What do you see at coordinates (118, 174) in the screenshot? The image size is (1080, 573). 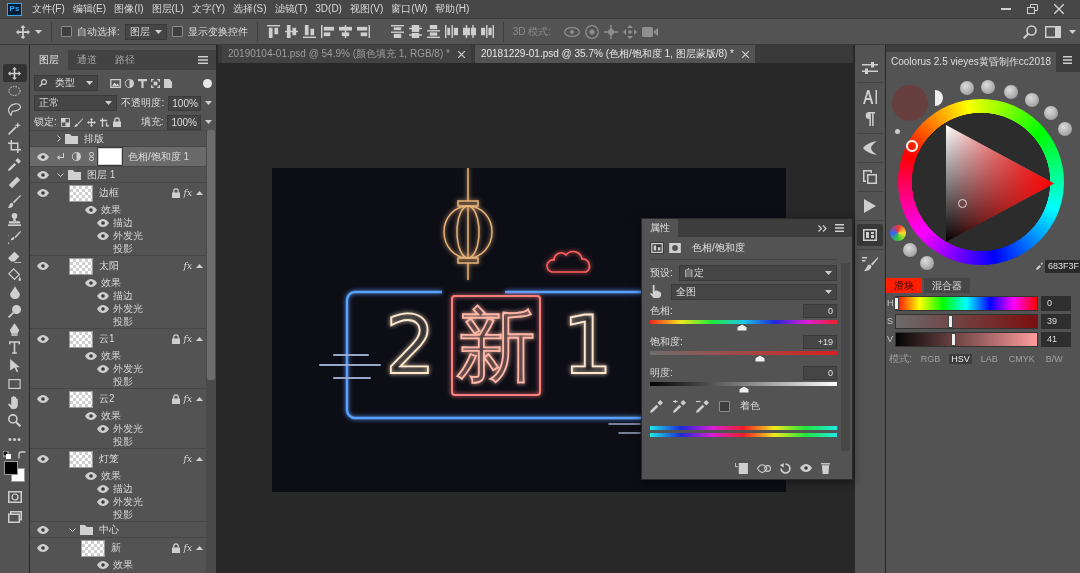 I see `layer-row: 图层 1` at bounding box center [118, 174].